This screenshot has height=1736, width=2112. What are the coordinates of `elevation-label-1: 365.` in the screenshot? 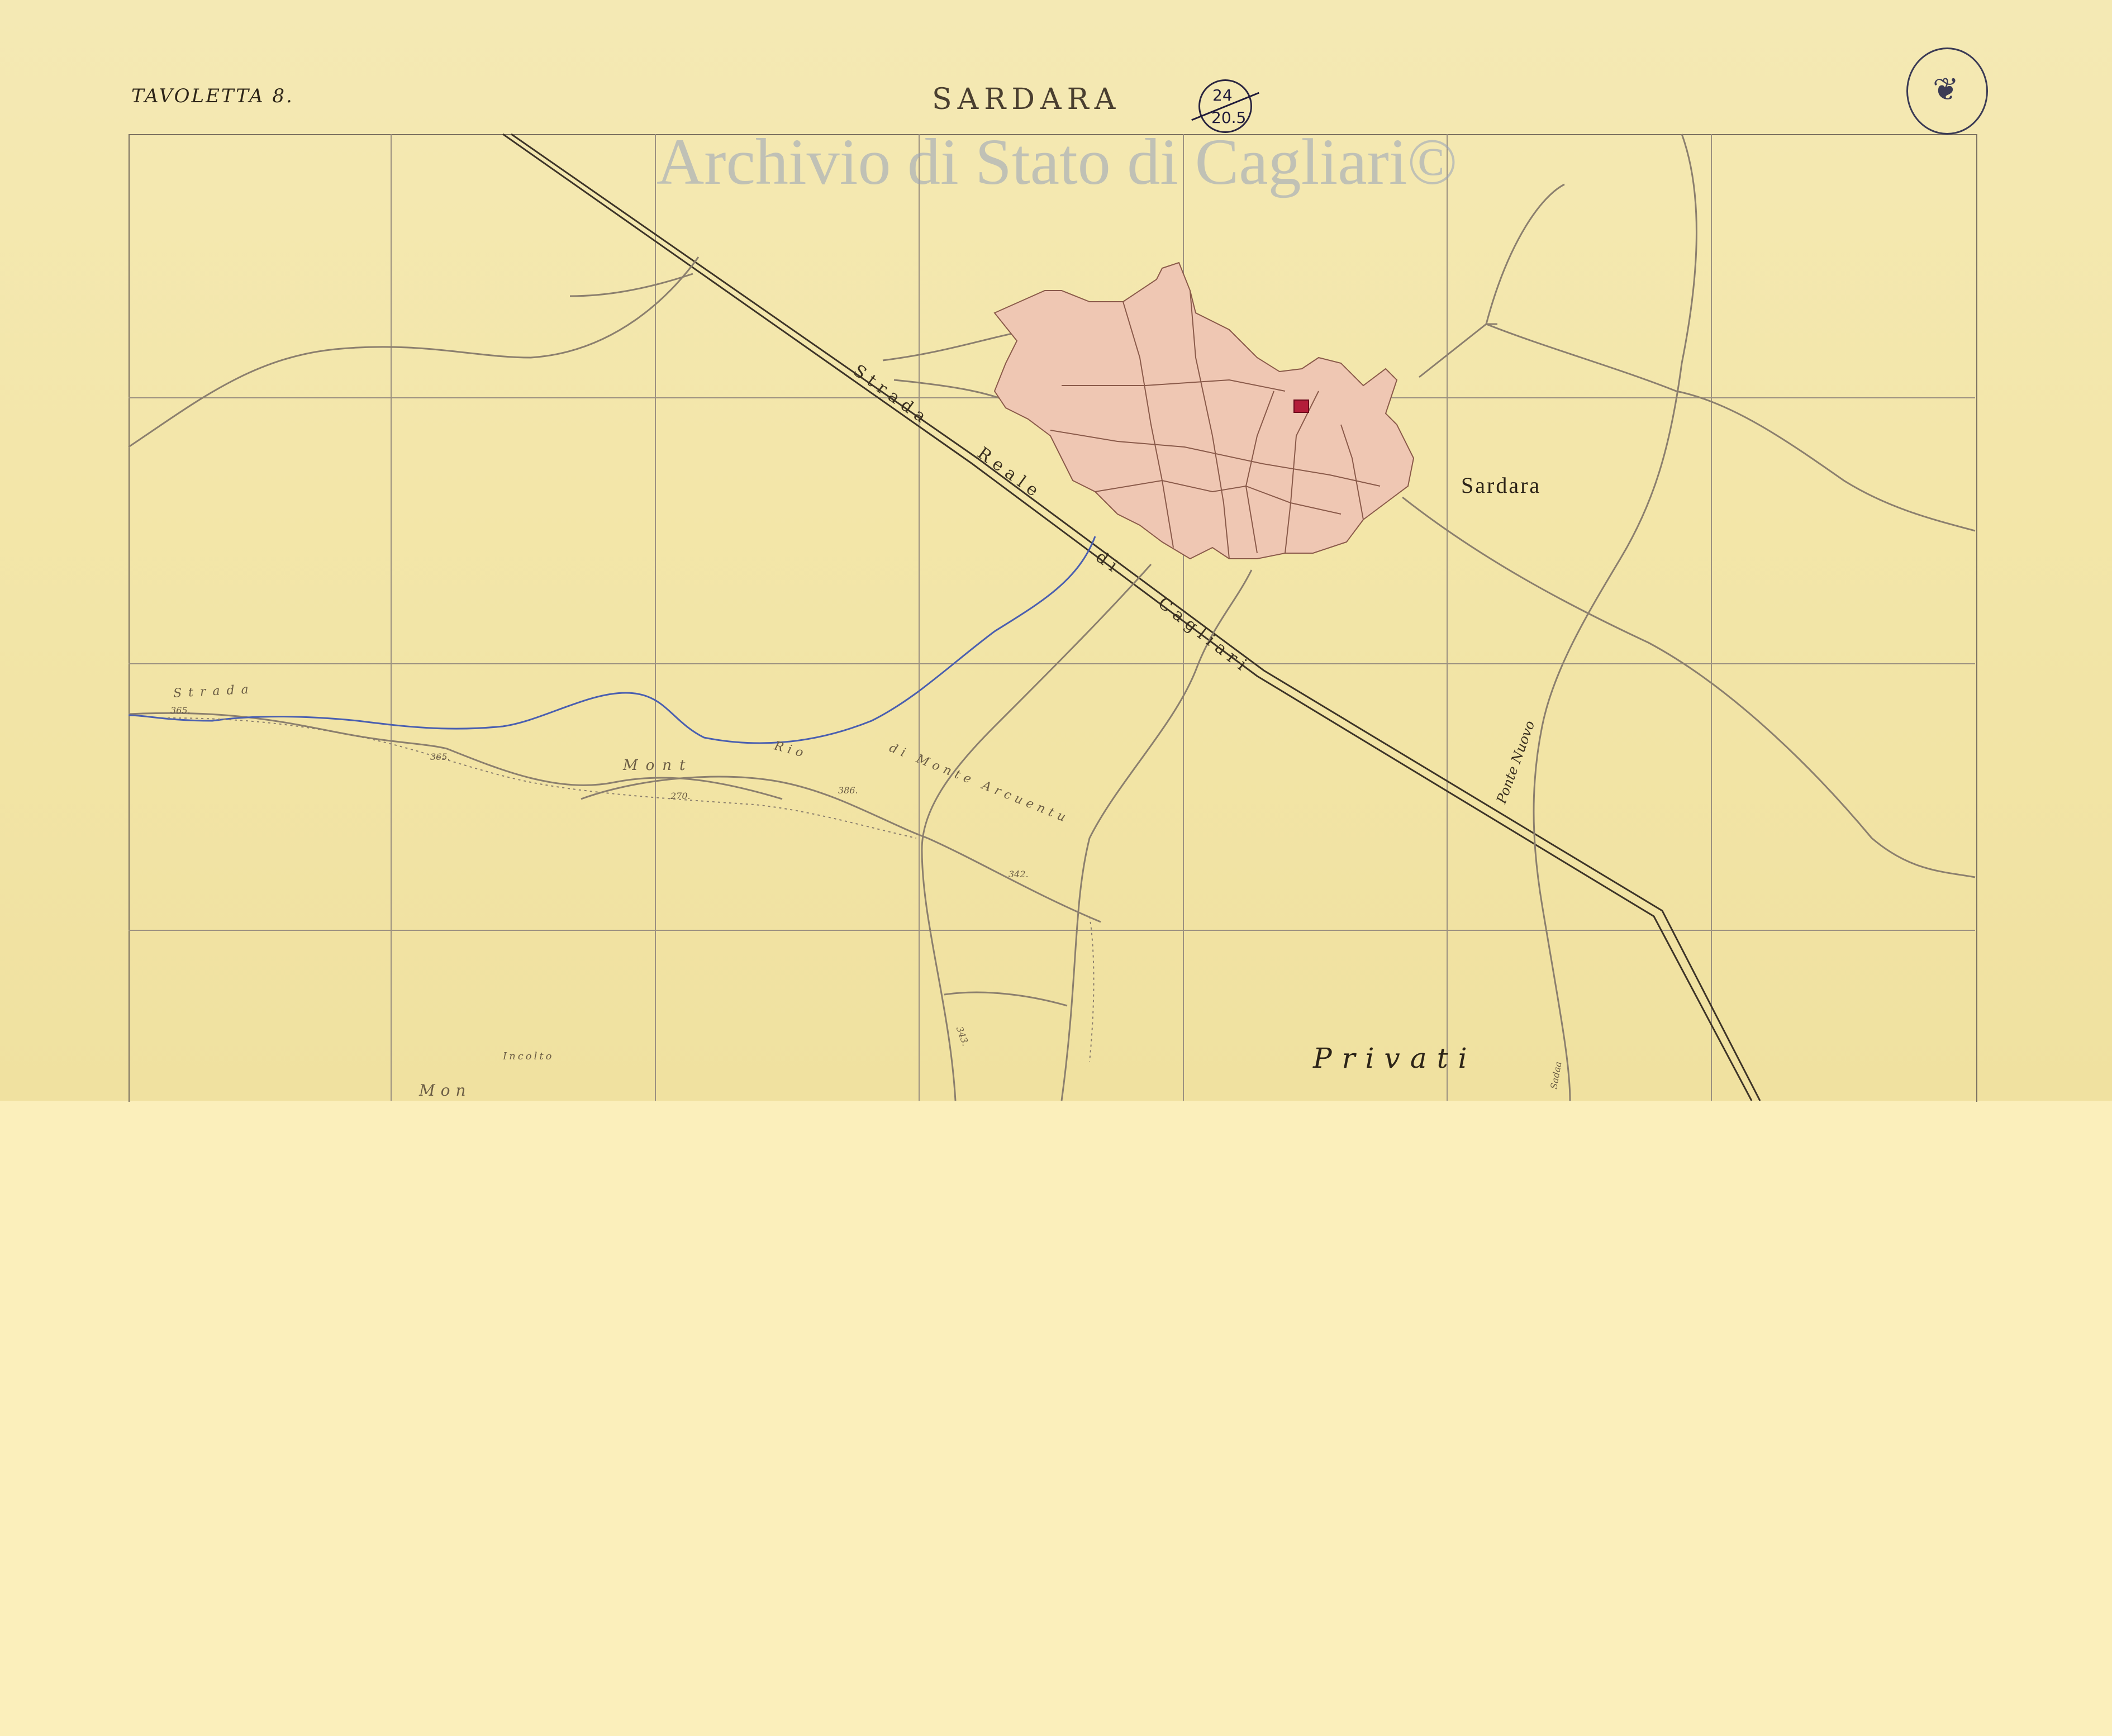 It's located at (180, 710).